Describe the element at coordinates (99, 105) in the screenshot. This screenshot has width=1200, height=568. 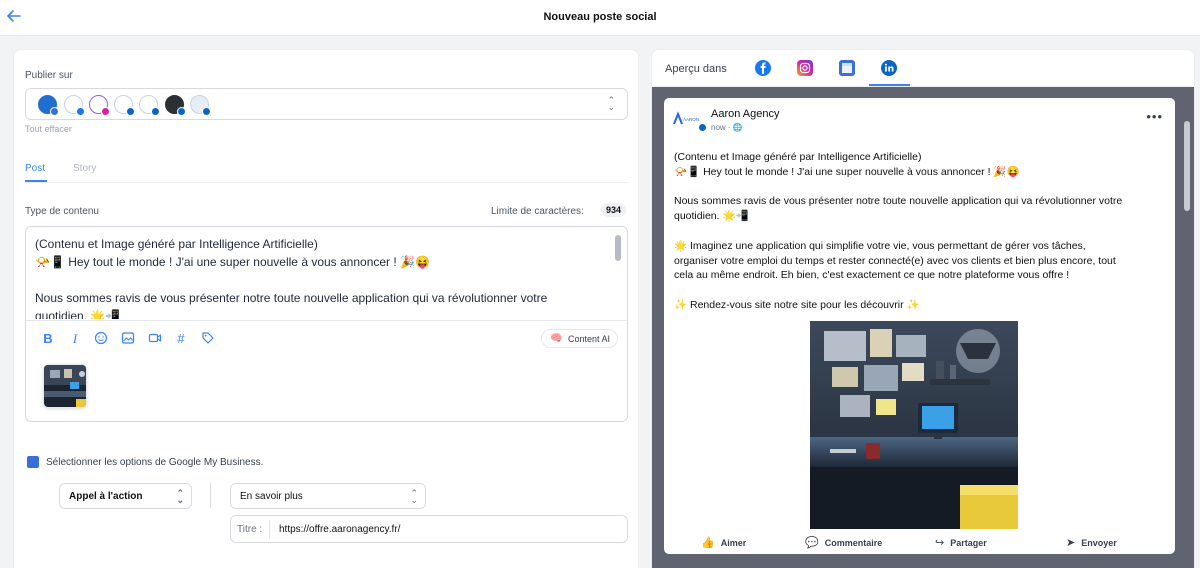
I see `account-avatar-instagram` at that location.